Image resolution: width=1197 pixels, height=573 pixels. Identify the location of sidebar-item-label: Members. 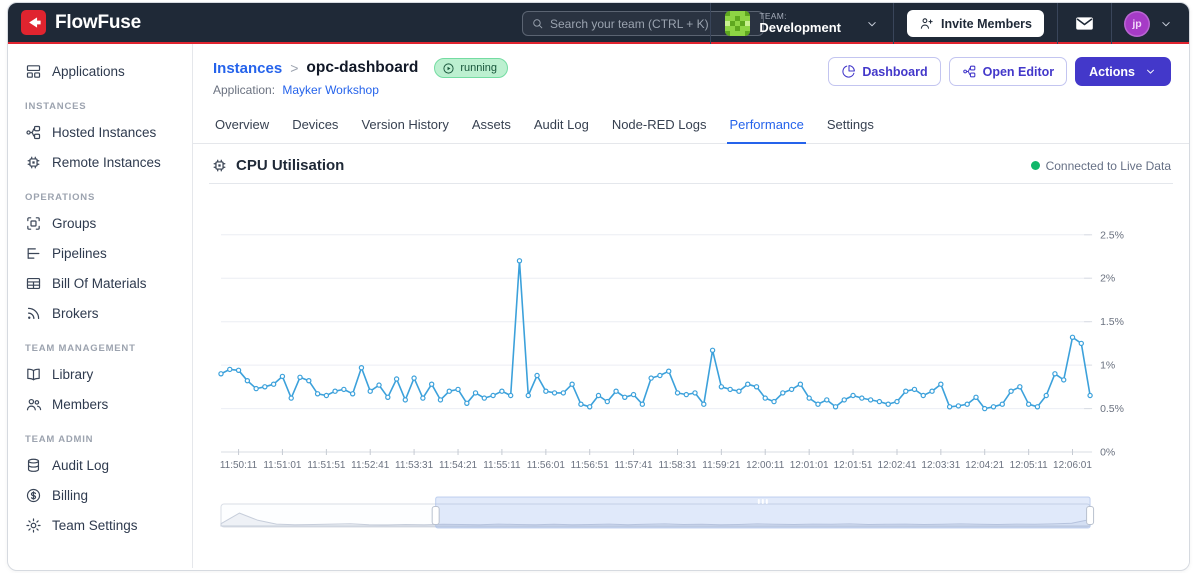
(80, 404).